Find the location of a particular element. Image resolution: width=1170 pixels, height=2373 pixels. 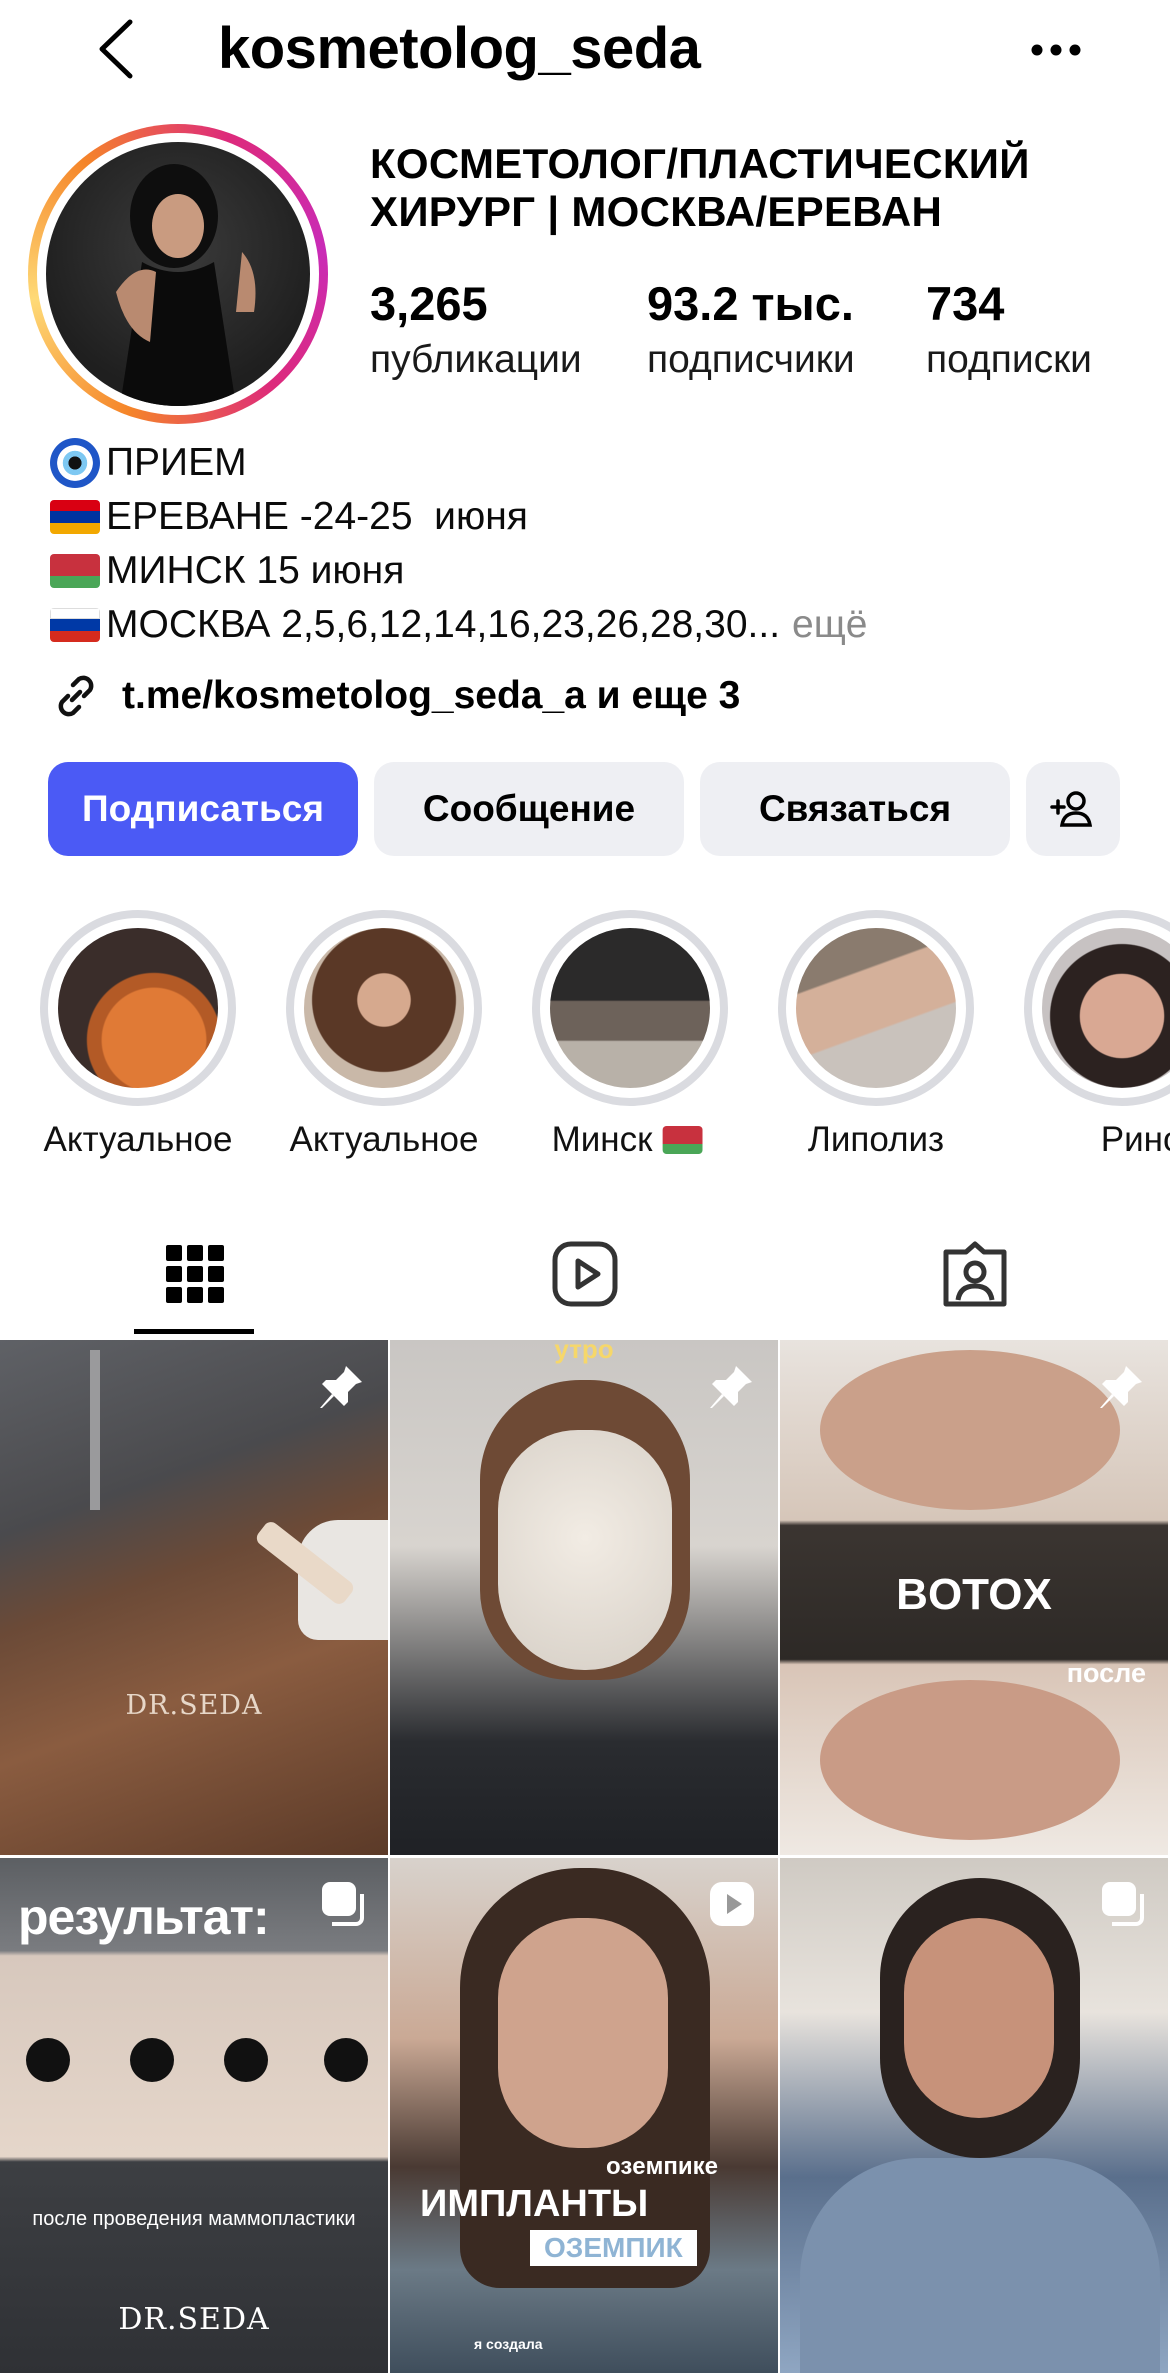

profile-avatar-story-ring is located at coordinates (178, 274).